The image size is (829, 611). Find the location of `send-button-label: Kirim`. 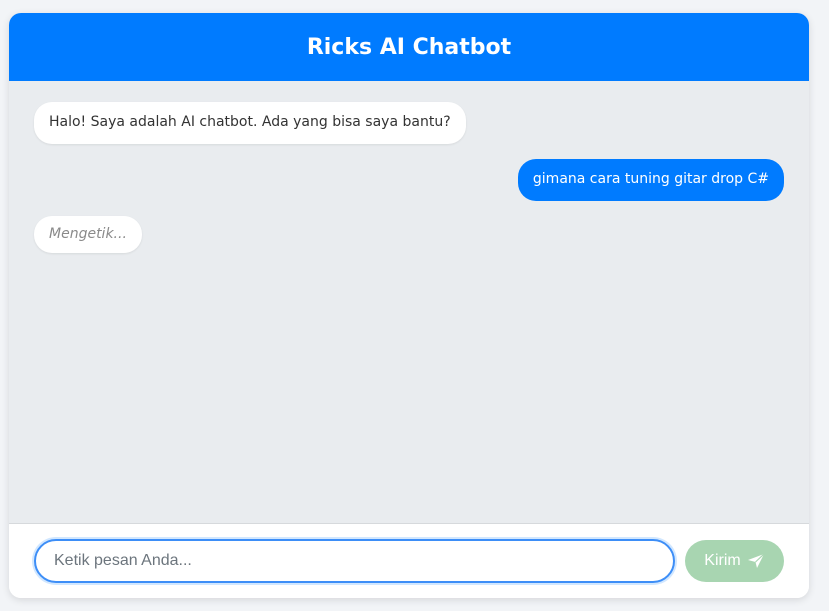

send-button-label: Kirim is located at coordinates (722, 560).